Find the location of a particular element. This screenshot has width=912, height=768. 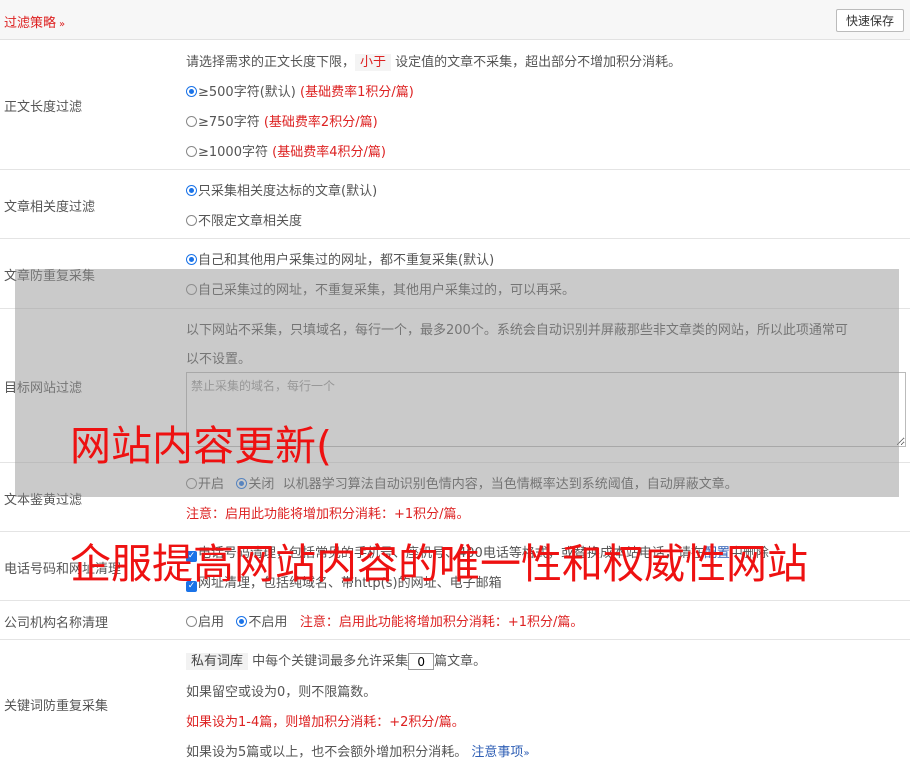

keyword-note-unlimited: 如果留空或设为0，则不限篇数。 is located at coordinates (281, 692).